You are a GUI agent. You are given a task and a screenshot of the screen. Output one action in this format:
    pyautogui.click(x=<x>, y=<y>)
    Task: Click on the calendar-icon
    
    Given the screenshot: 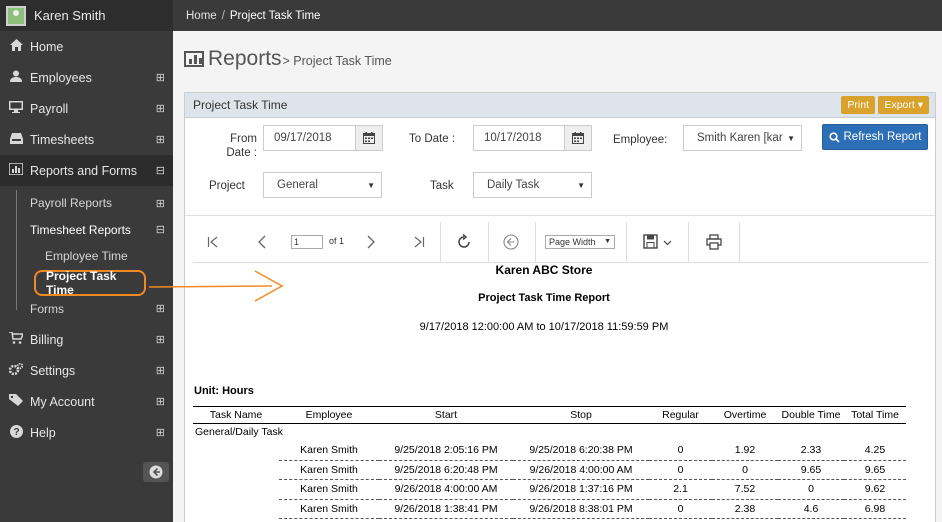 What is the action you would take?
    pyautogui.click(x=369, y=138)
    